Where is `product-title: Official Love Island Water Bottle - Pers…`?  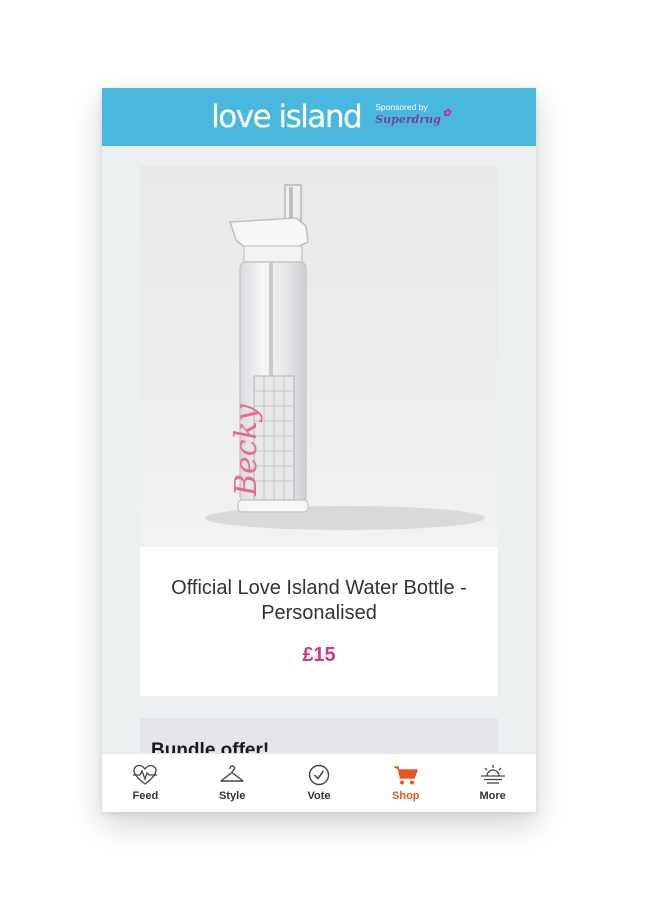 product-title: Official Love Island Water Bottle - Pers… is located at coordinates (319, 601).